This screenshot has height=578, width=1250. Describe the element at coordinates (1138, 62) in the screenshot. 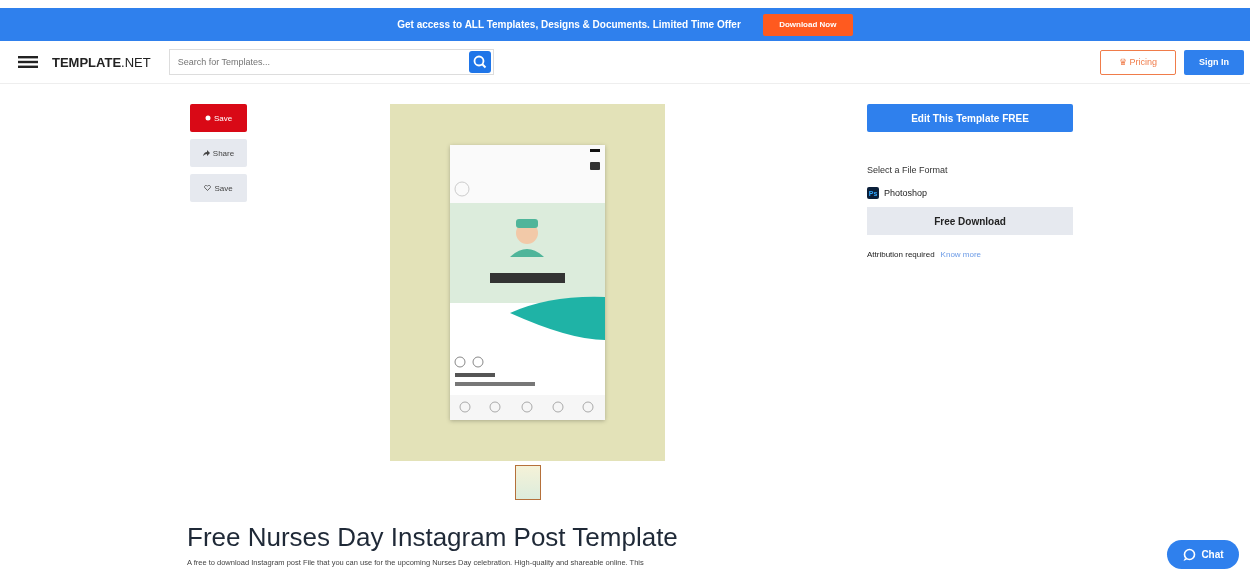

I see `pricing-button: ♛ Pricing` at that location.